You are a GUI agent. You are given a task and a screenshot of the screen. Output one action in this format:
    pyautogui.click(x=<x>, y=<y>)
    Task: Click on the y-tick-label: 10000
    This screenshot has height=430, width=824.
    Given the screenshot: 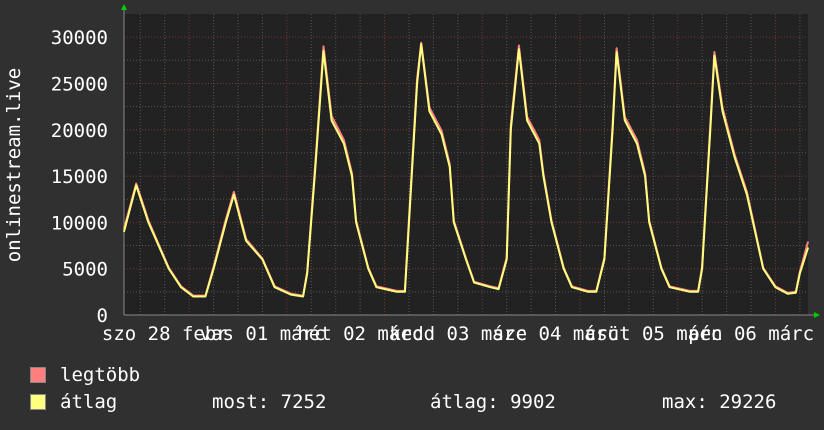 What is the action you would take?
    pyautogui.click(x=79, y=223)
    